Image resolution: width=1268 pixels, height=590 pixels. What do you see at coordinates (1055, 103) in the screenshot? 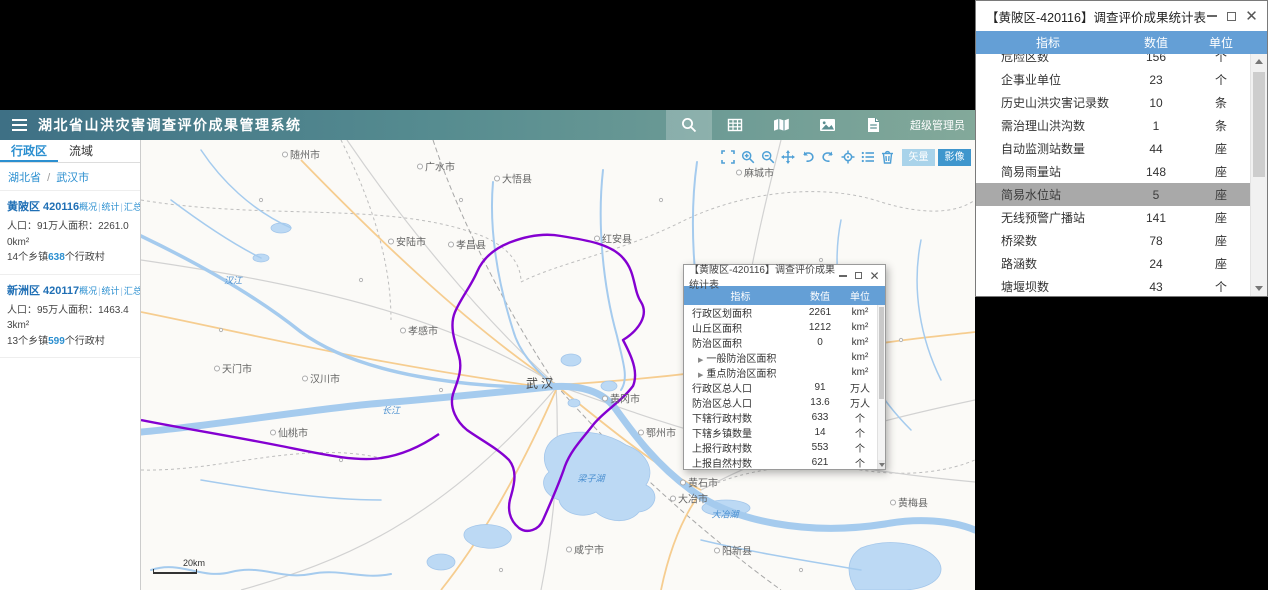
I see `row-label: 历史山洪灾害记录数` at bounding box center [1055, 103].